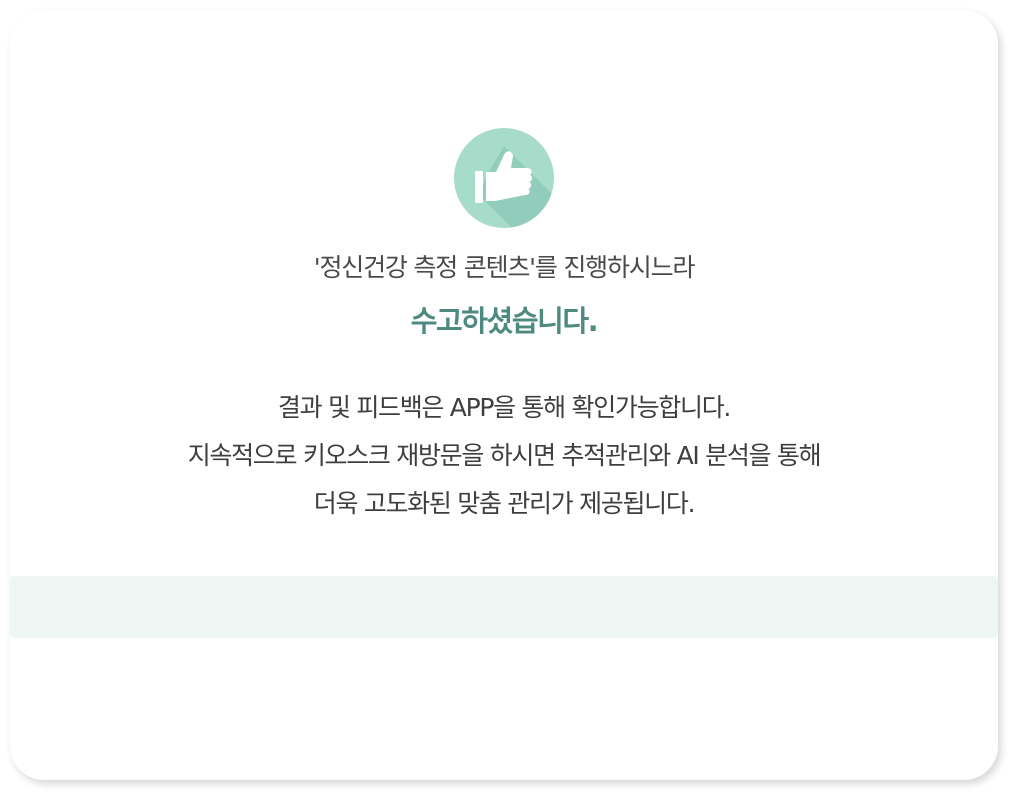  What do you see at coordinates (504, 607) in the screenshot?
I see `action-band` at bounding box center [504, 607].